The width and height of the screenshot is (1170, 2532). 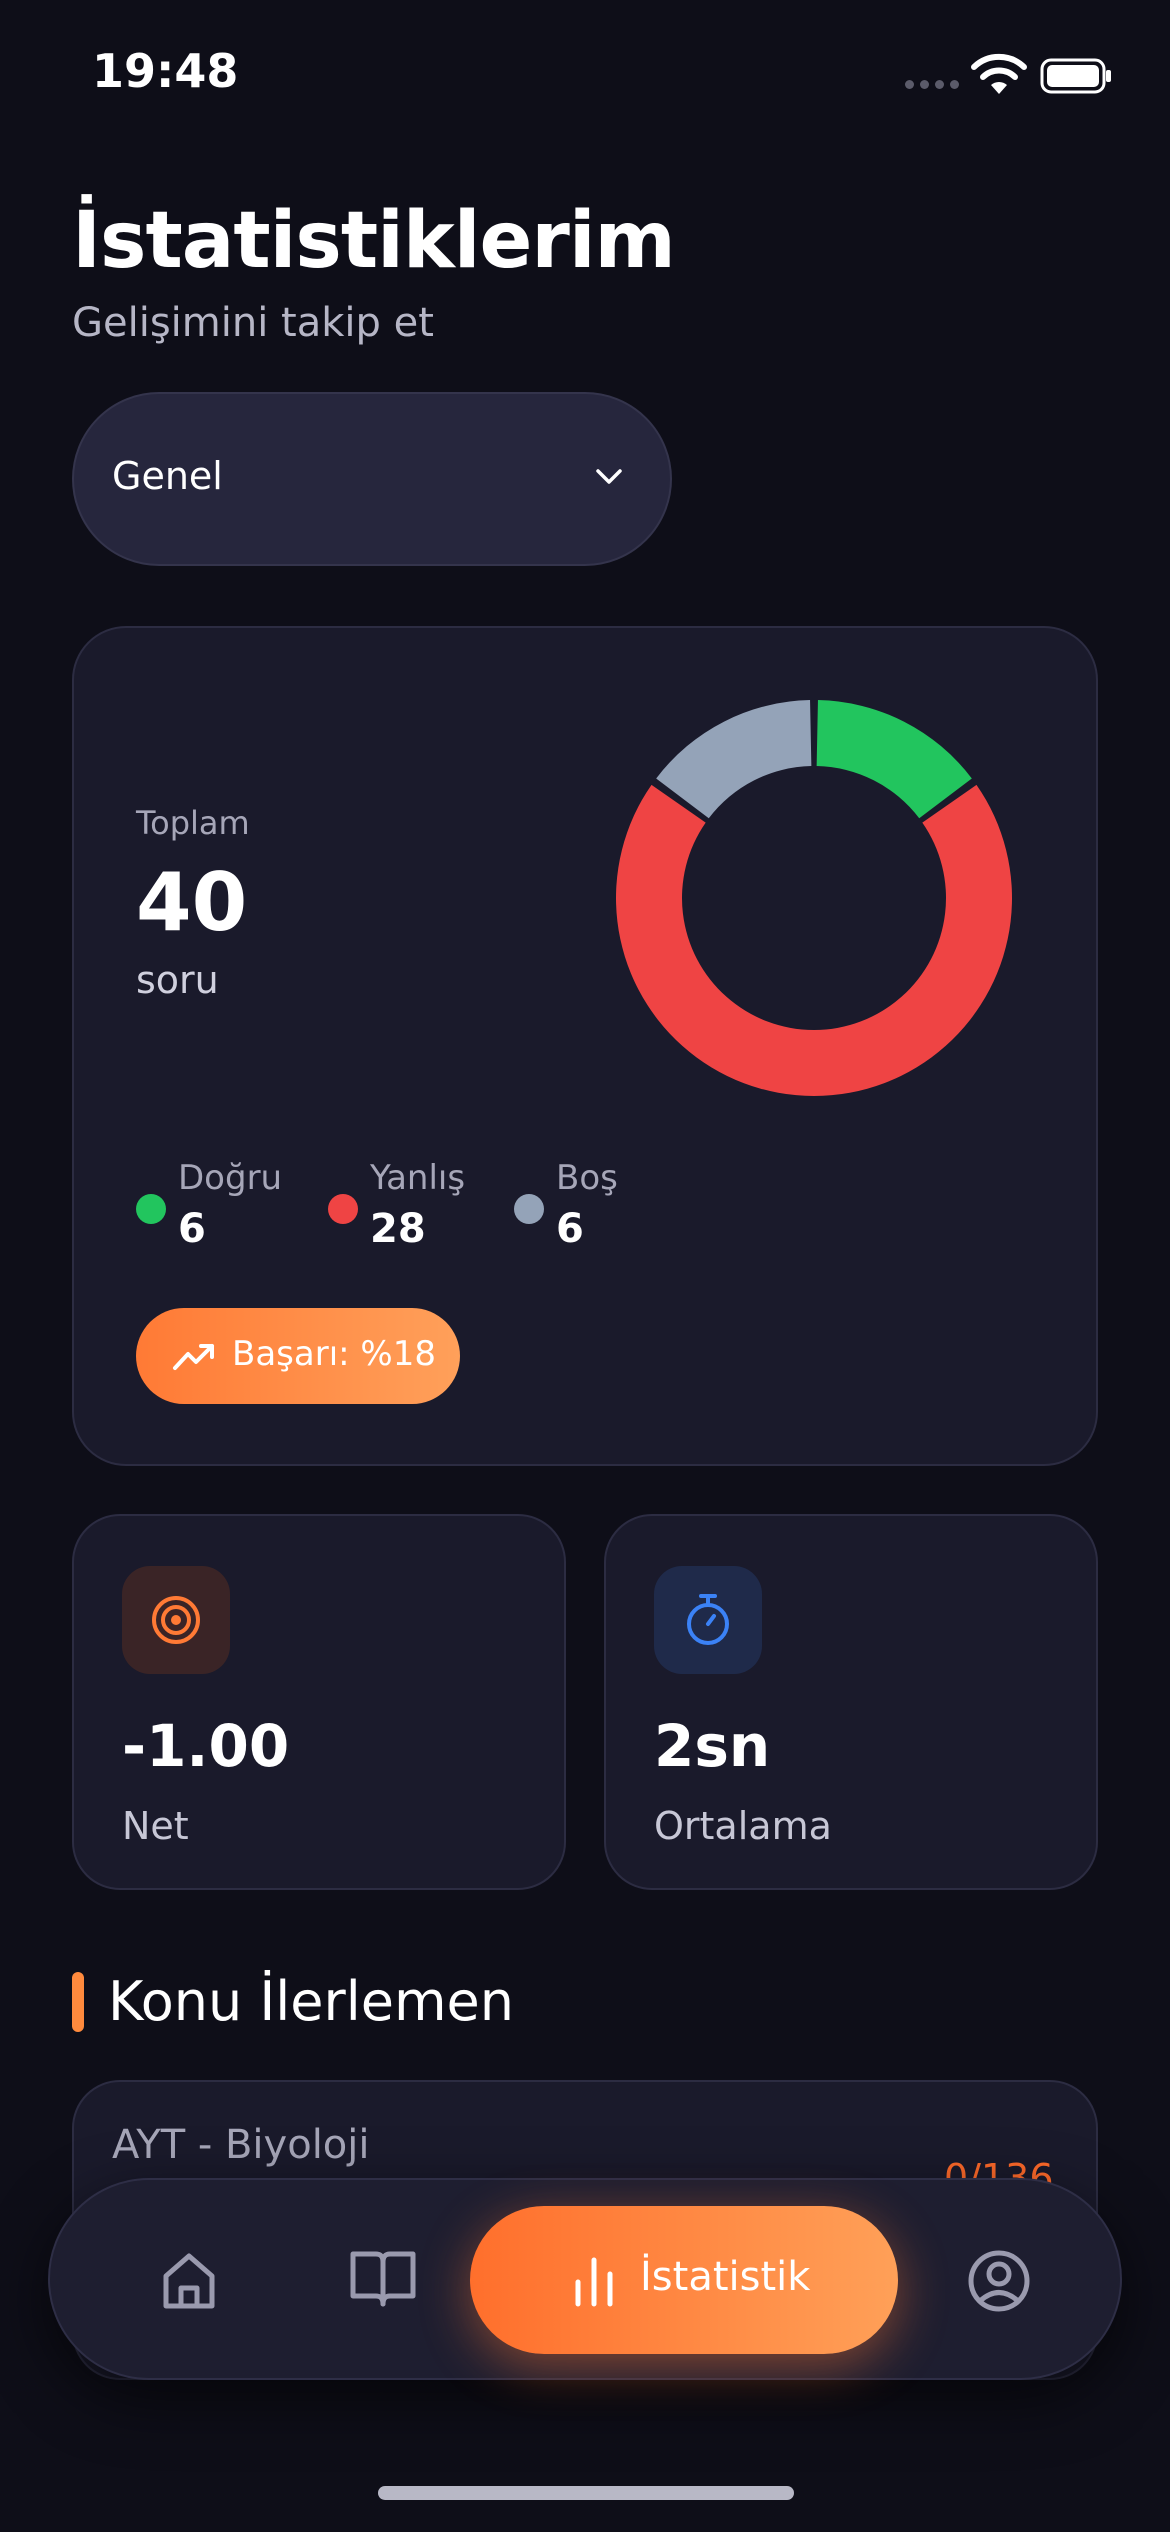 What do you see at coordinates (193, 823) in the screenshot?
I see `total-label: Toplam` at bounding box center [193, 823].